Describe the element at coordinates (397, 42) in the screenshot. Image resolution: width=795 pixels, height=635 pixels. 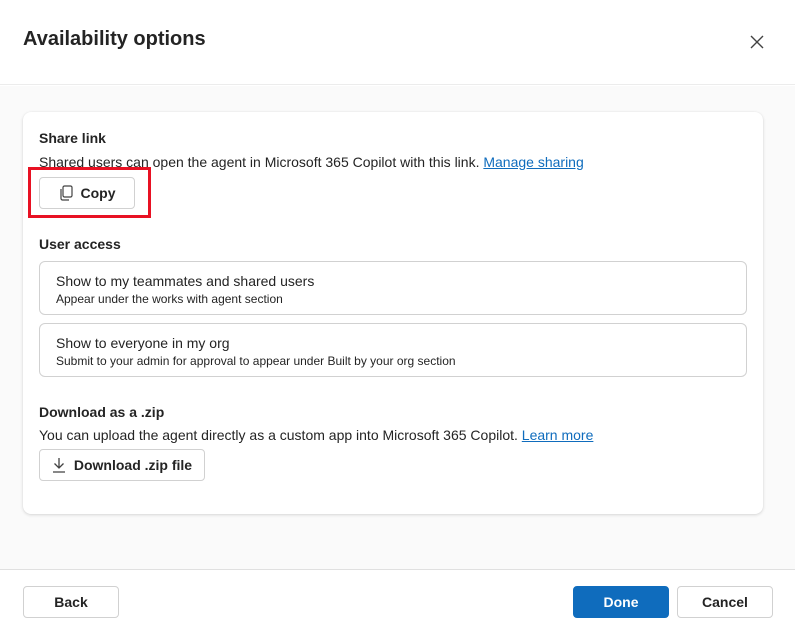
I see `dialog-header: Availability options` at that location.